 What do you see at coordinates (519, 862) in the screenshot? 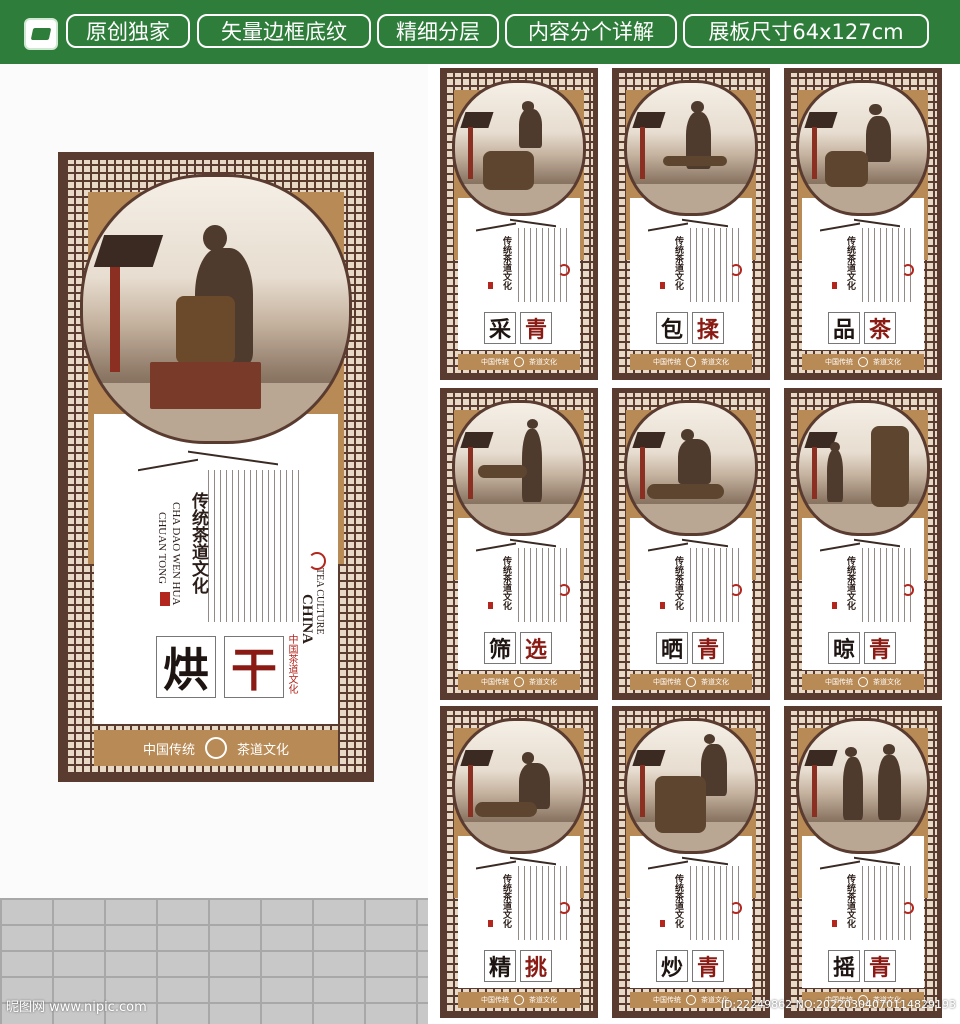
I see `tea-process-board-7: 传统茶道文化 精 挑 中国传统 茶道文化` at bounding box center [519, 862].